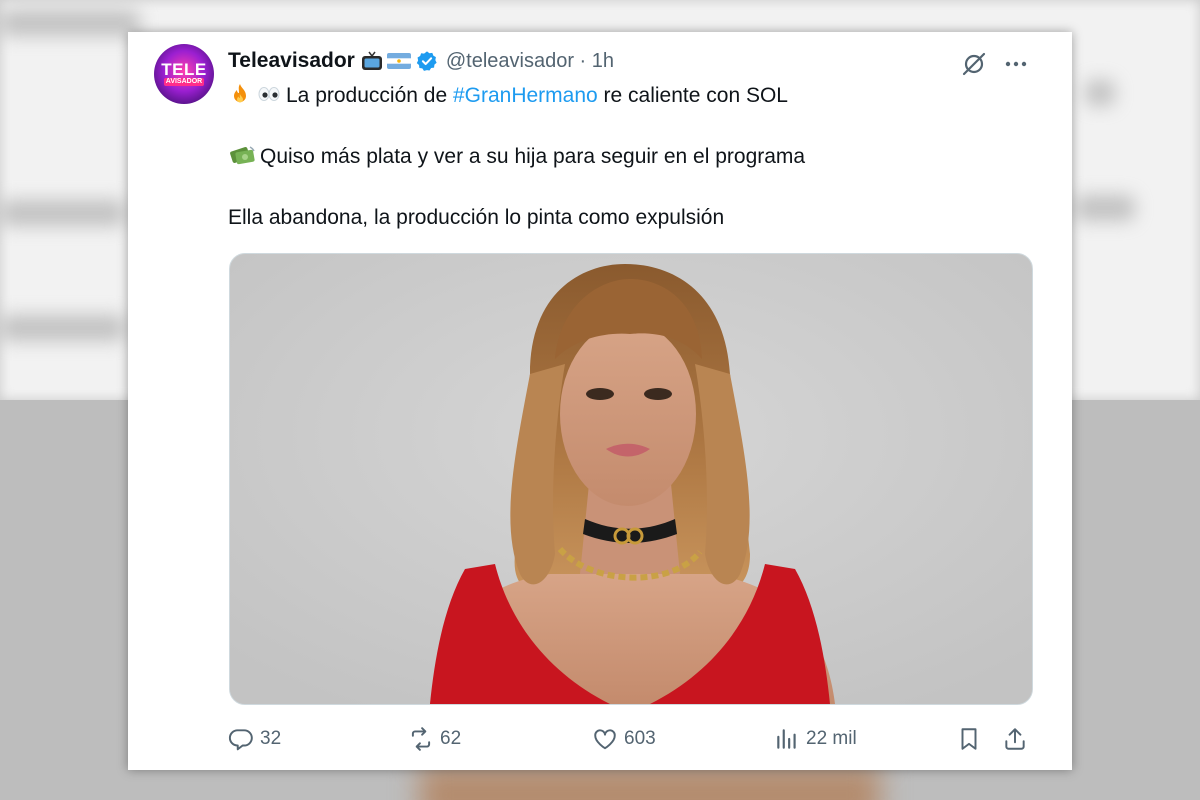  I want to click on money-emoji-icon, so click(242, 158).